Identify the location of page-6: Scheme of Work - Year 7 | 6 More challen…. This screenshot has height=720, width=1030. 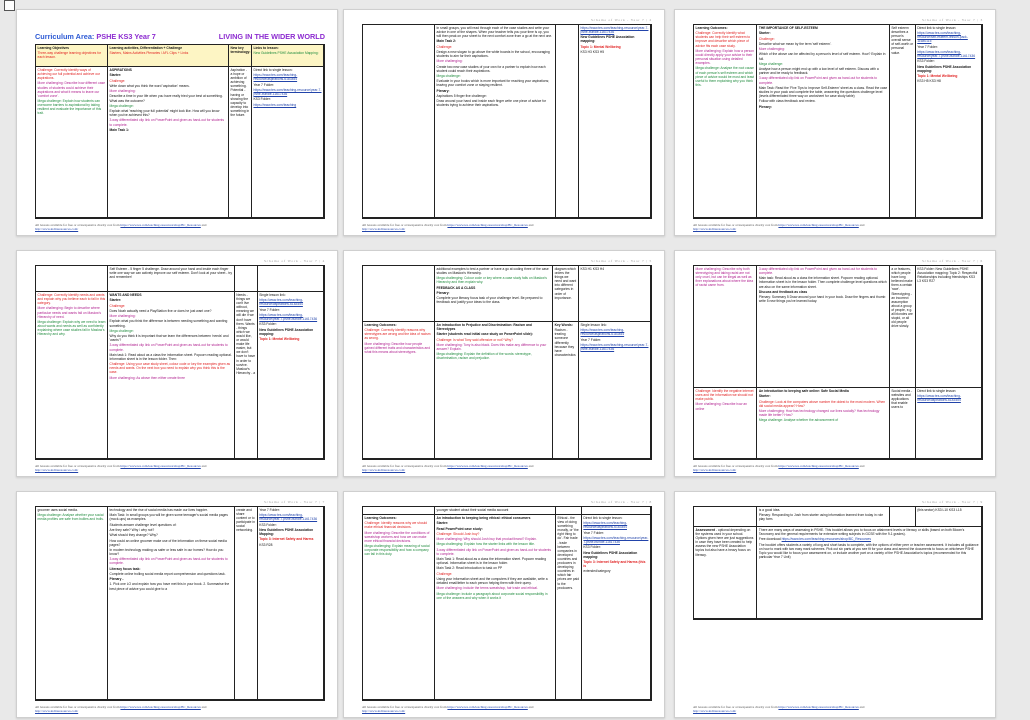
(835, 363).